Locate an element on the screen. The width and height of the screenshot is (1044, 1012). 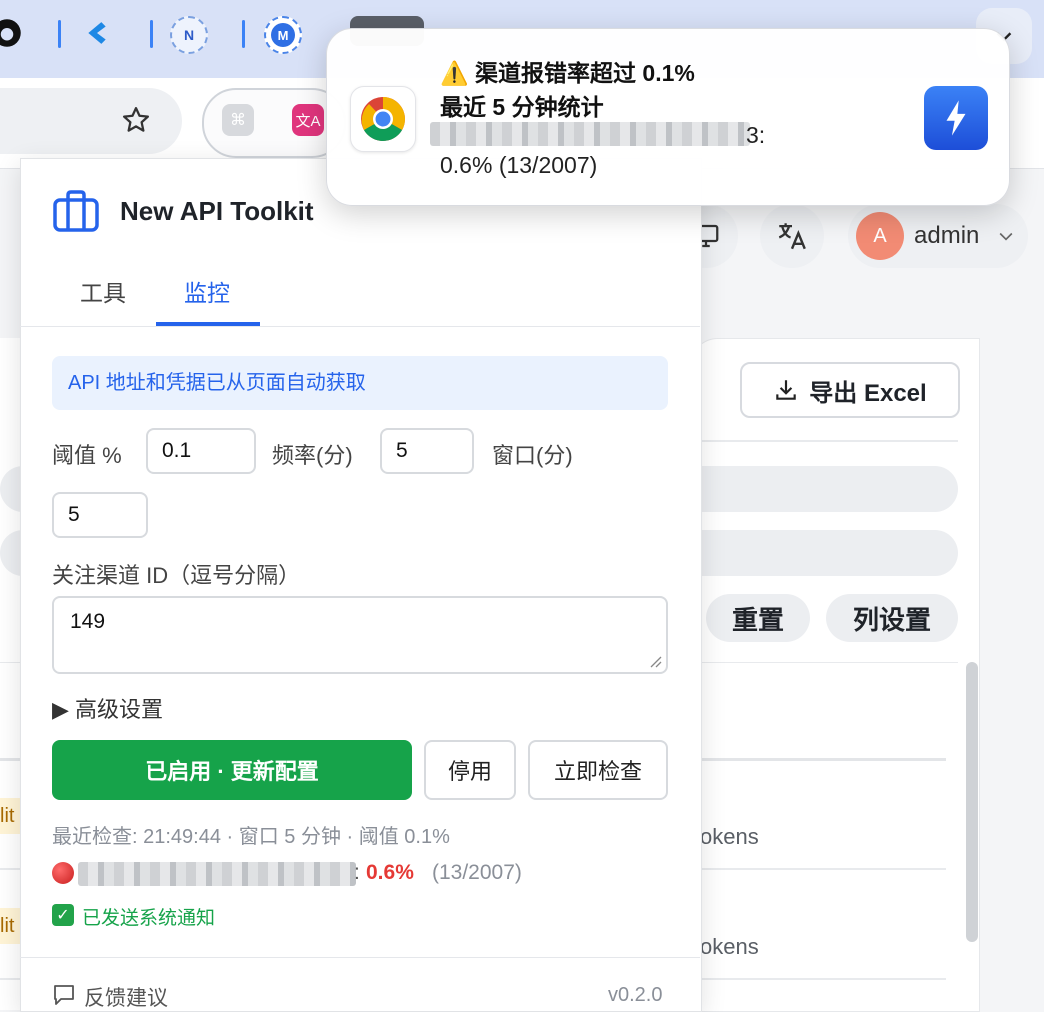
chevron-down-icon is located at coordinates (1006, 236).